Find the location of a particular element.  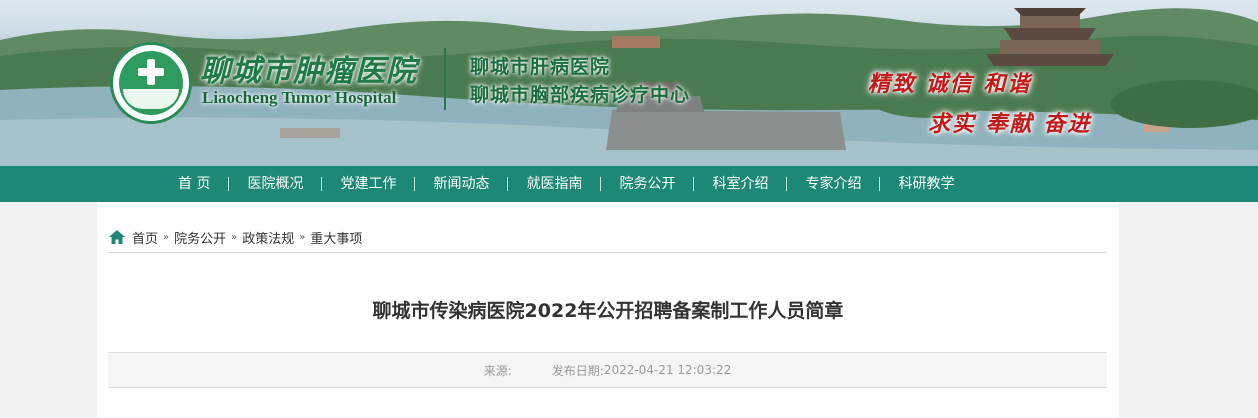

breadcrumb-home: 首页 is located at coordinates (145, 237).